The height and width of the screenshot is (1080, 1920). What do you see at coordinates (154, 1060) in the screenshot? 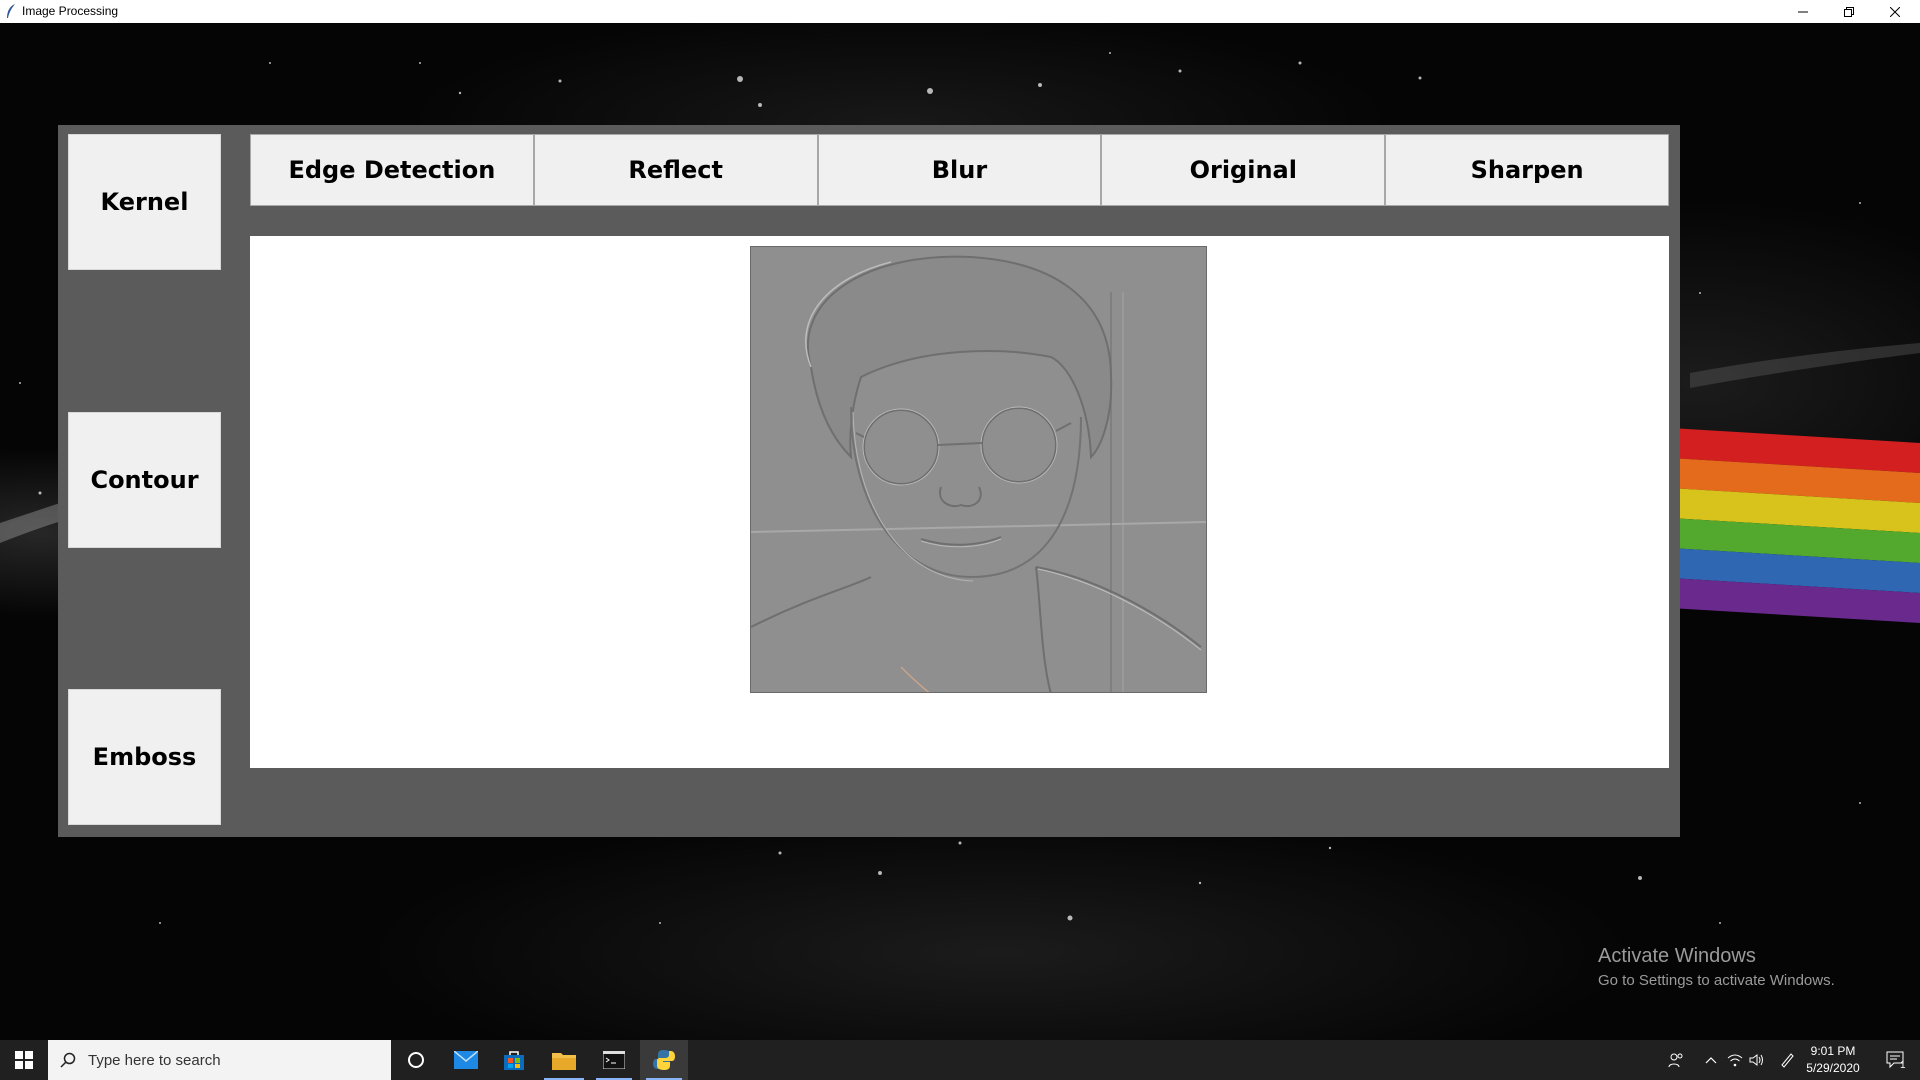
I see `search-placeholder: Type here to search` at bounding box center [154, 1060].